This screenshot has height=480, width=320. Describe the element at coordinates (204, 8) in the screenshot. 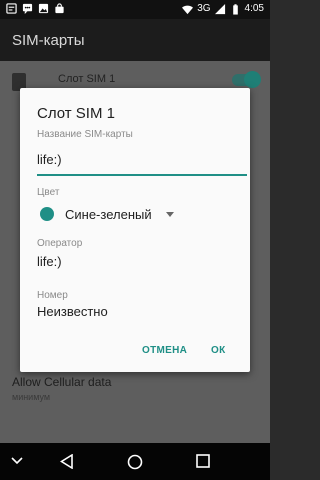

I see `network-type: 3G` at that location.